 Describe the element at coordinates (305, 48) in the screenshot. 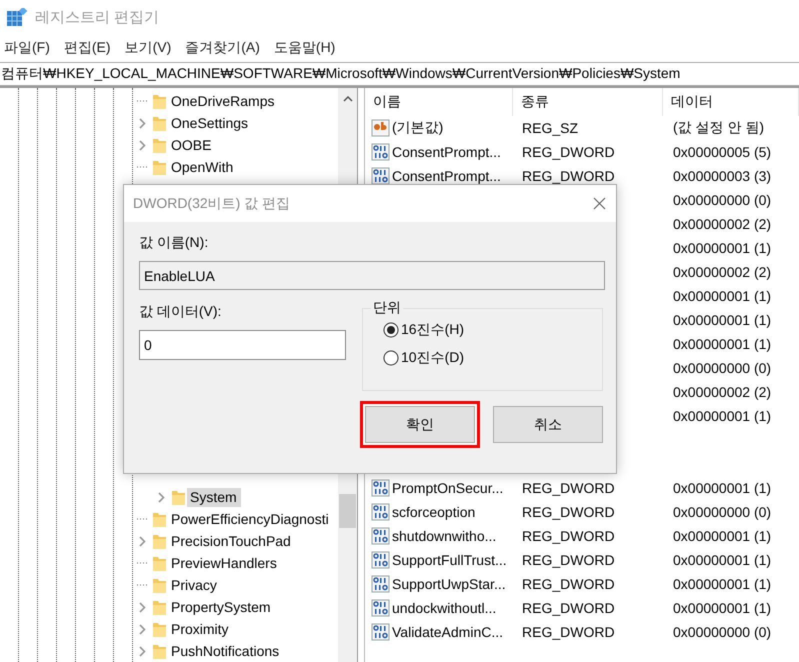

I see `menu-item: 도움말(H)` at that location.